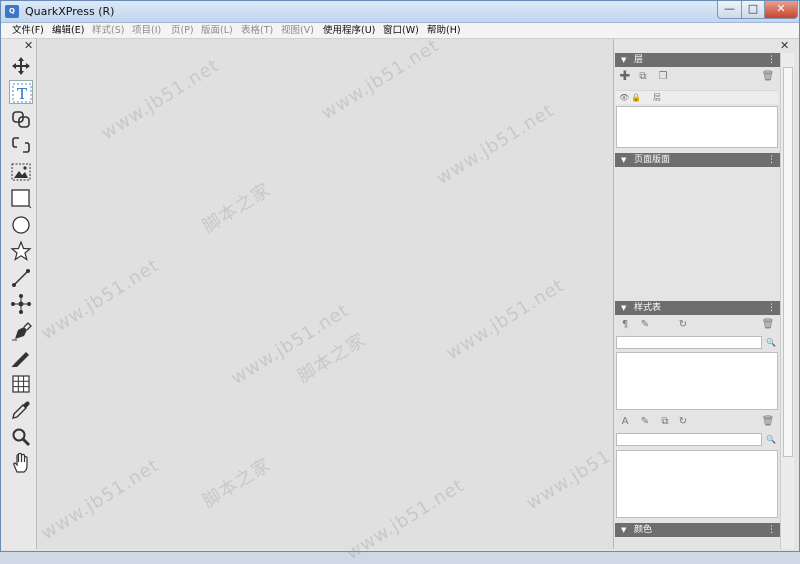 This screenshot has width=800, height=564. I want to click on scrollbar-thumb, so click(788, 262).